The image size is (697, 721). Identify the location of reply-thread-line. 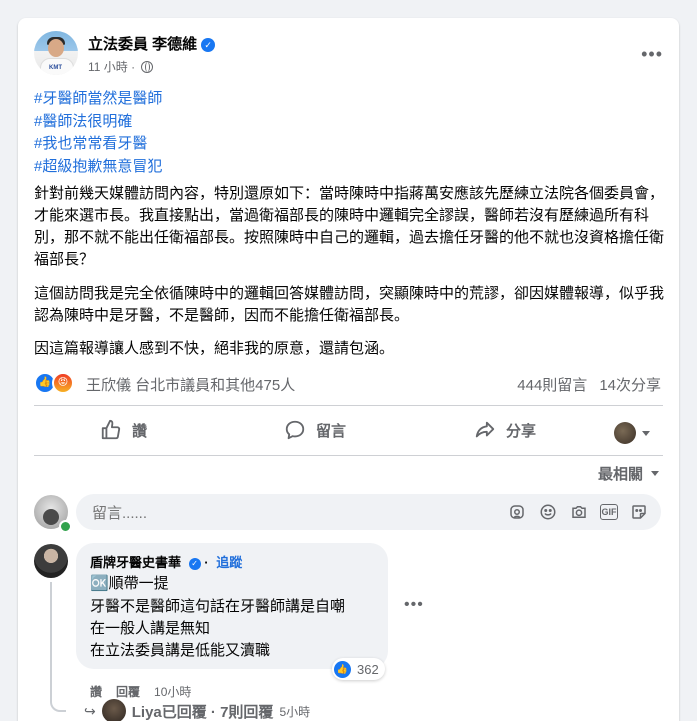
(58, 647).